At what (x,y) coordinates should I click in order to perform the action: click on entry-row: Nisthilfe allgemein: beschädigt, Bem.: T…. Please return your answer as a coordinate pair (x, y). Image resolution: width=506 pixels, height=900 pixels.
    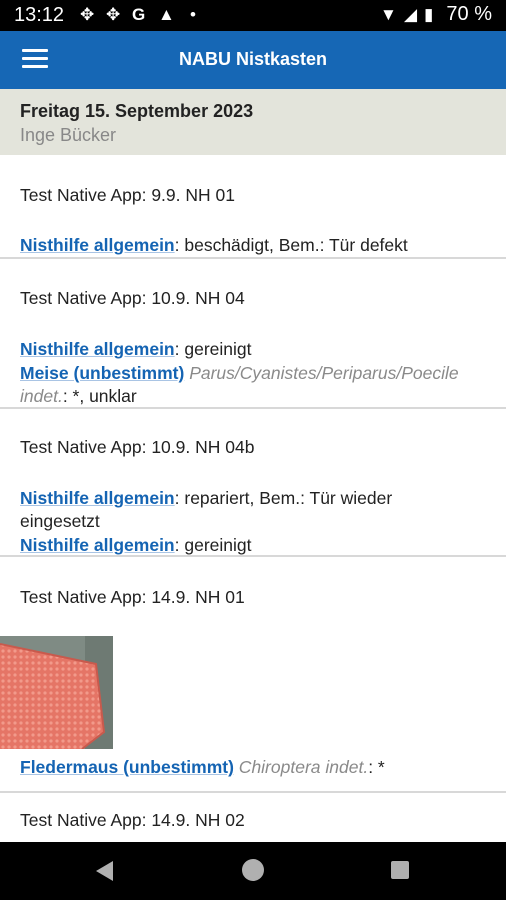
    Looking at the image, I should click on (214, 245).